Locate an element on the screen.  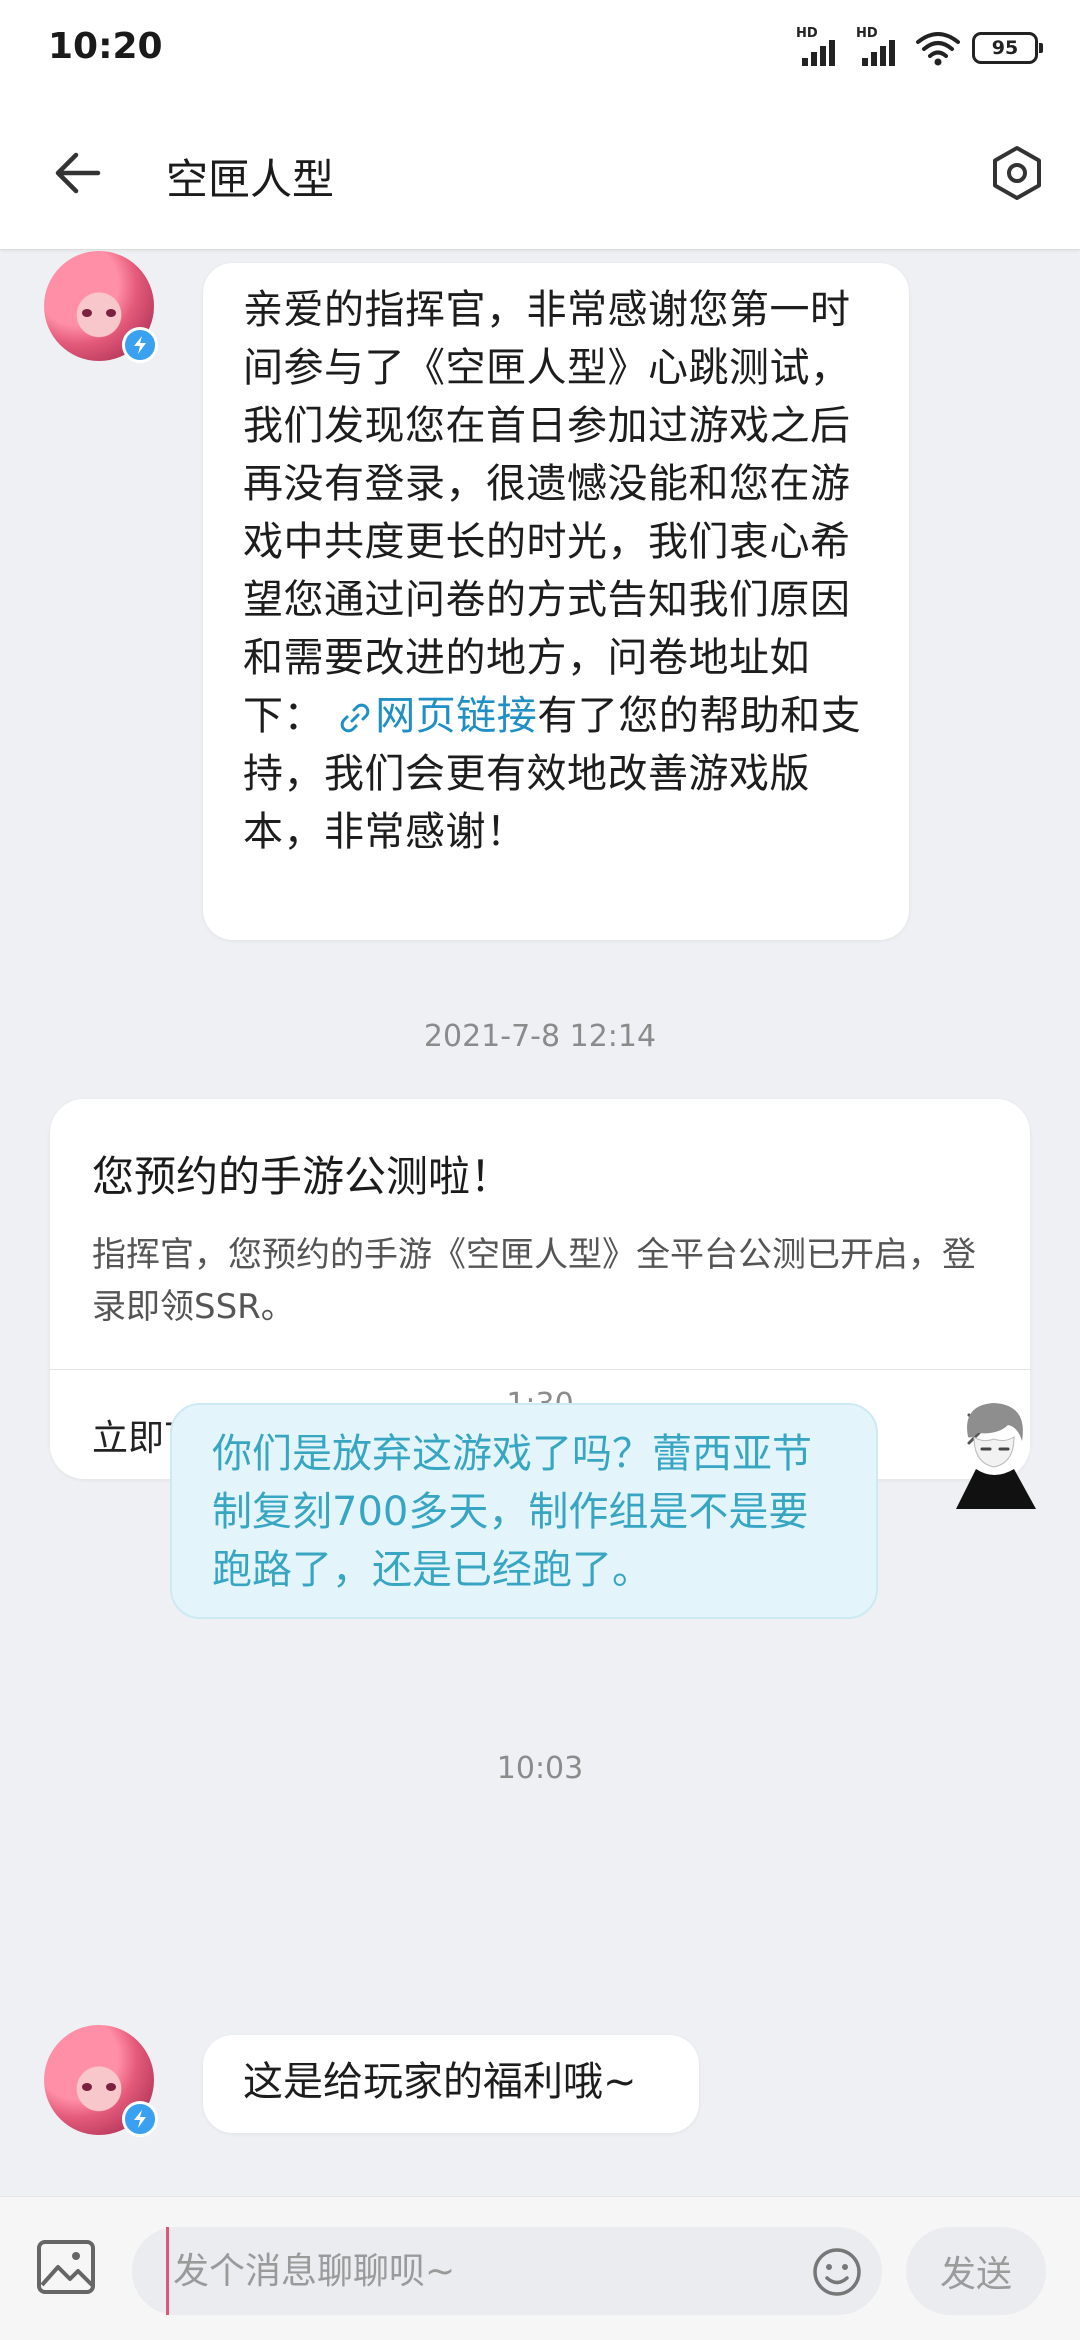
user-avatar is located at coordinates (994, 1453).